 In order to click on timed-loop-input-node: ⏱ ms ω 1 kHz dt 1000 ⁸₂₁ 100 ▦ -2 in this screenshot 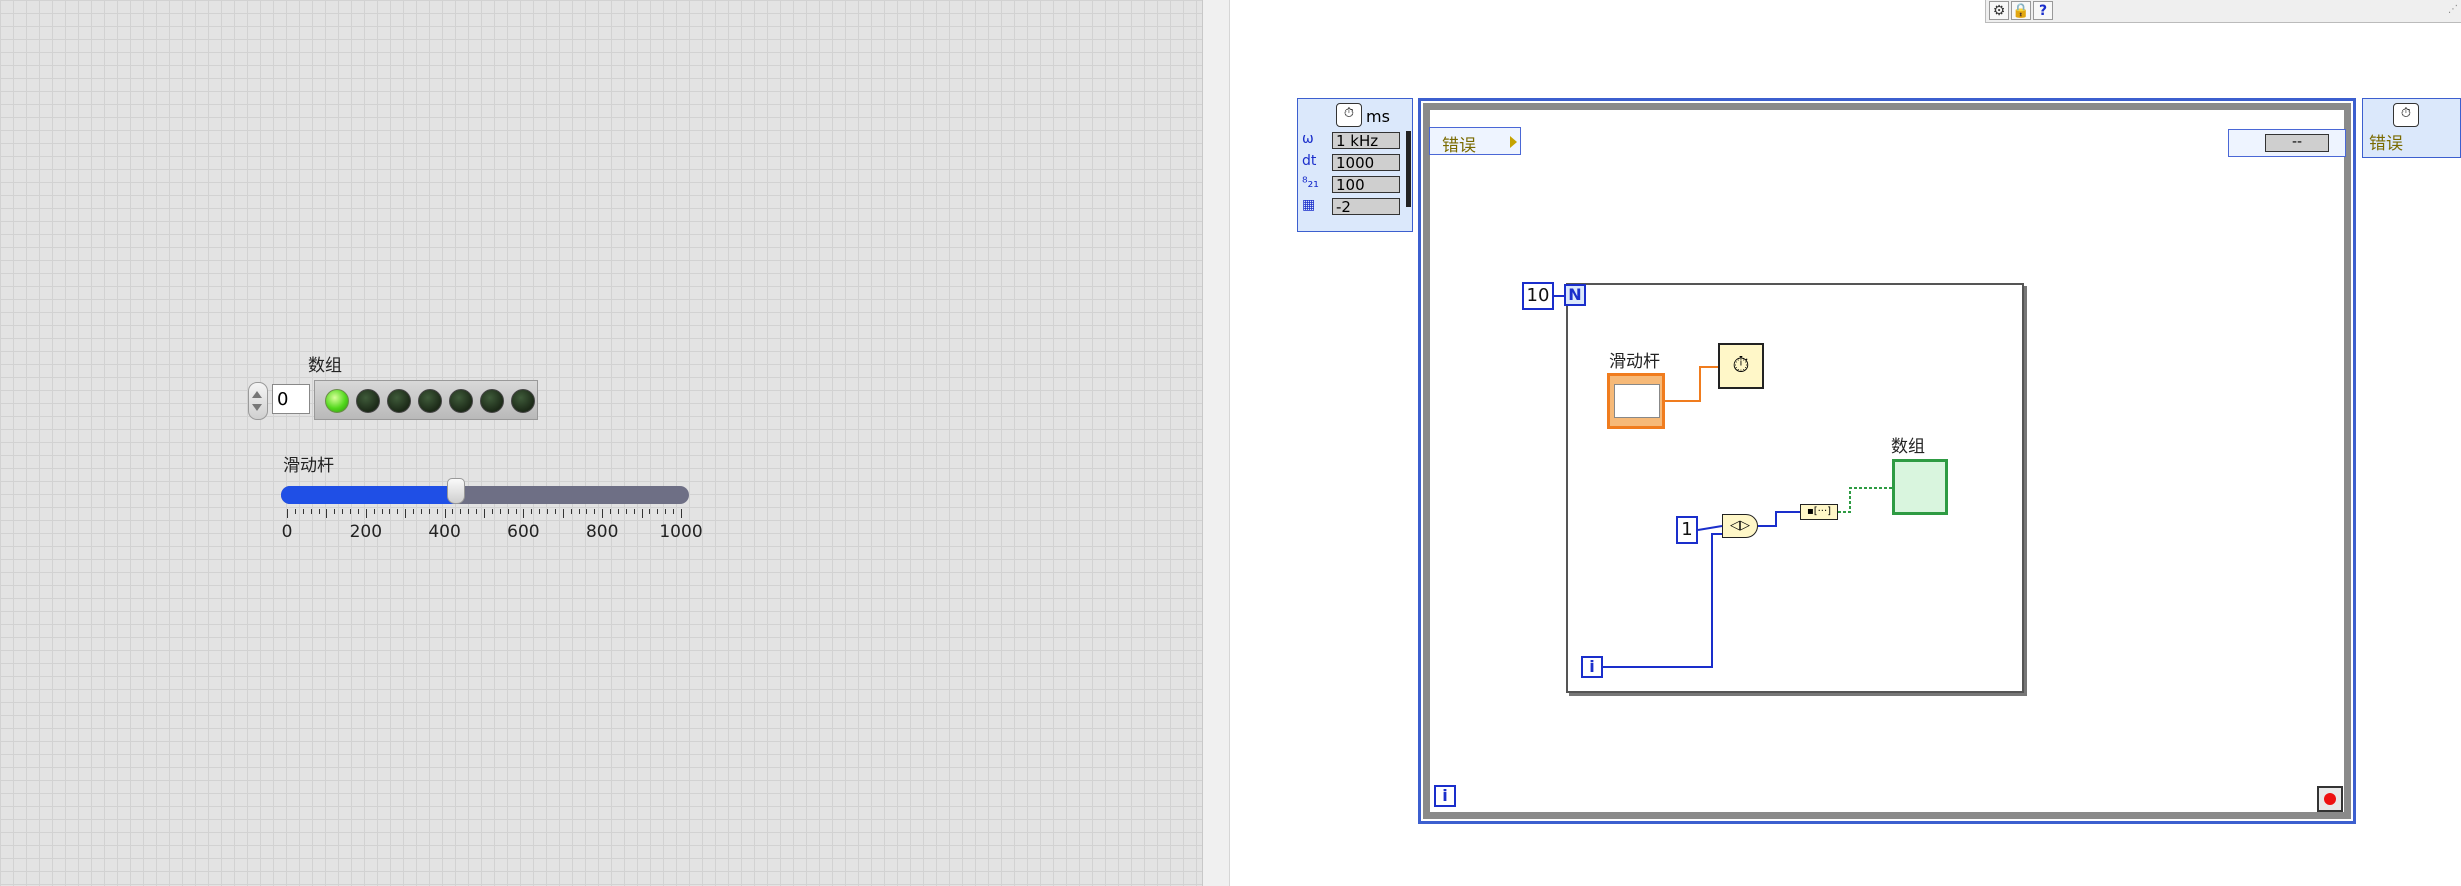, I will do `click(1355, 165)`.